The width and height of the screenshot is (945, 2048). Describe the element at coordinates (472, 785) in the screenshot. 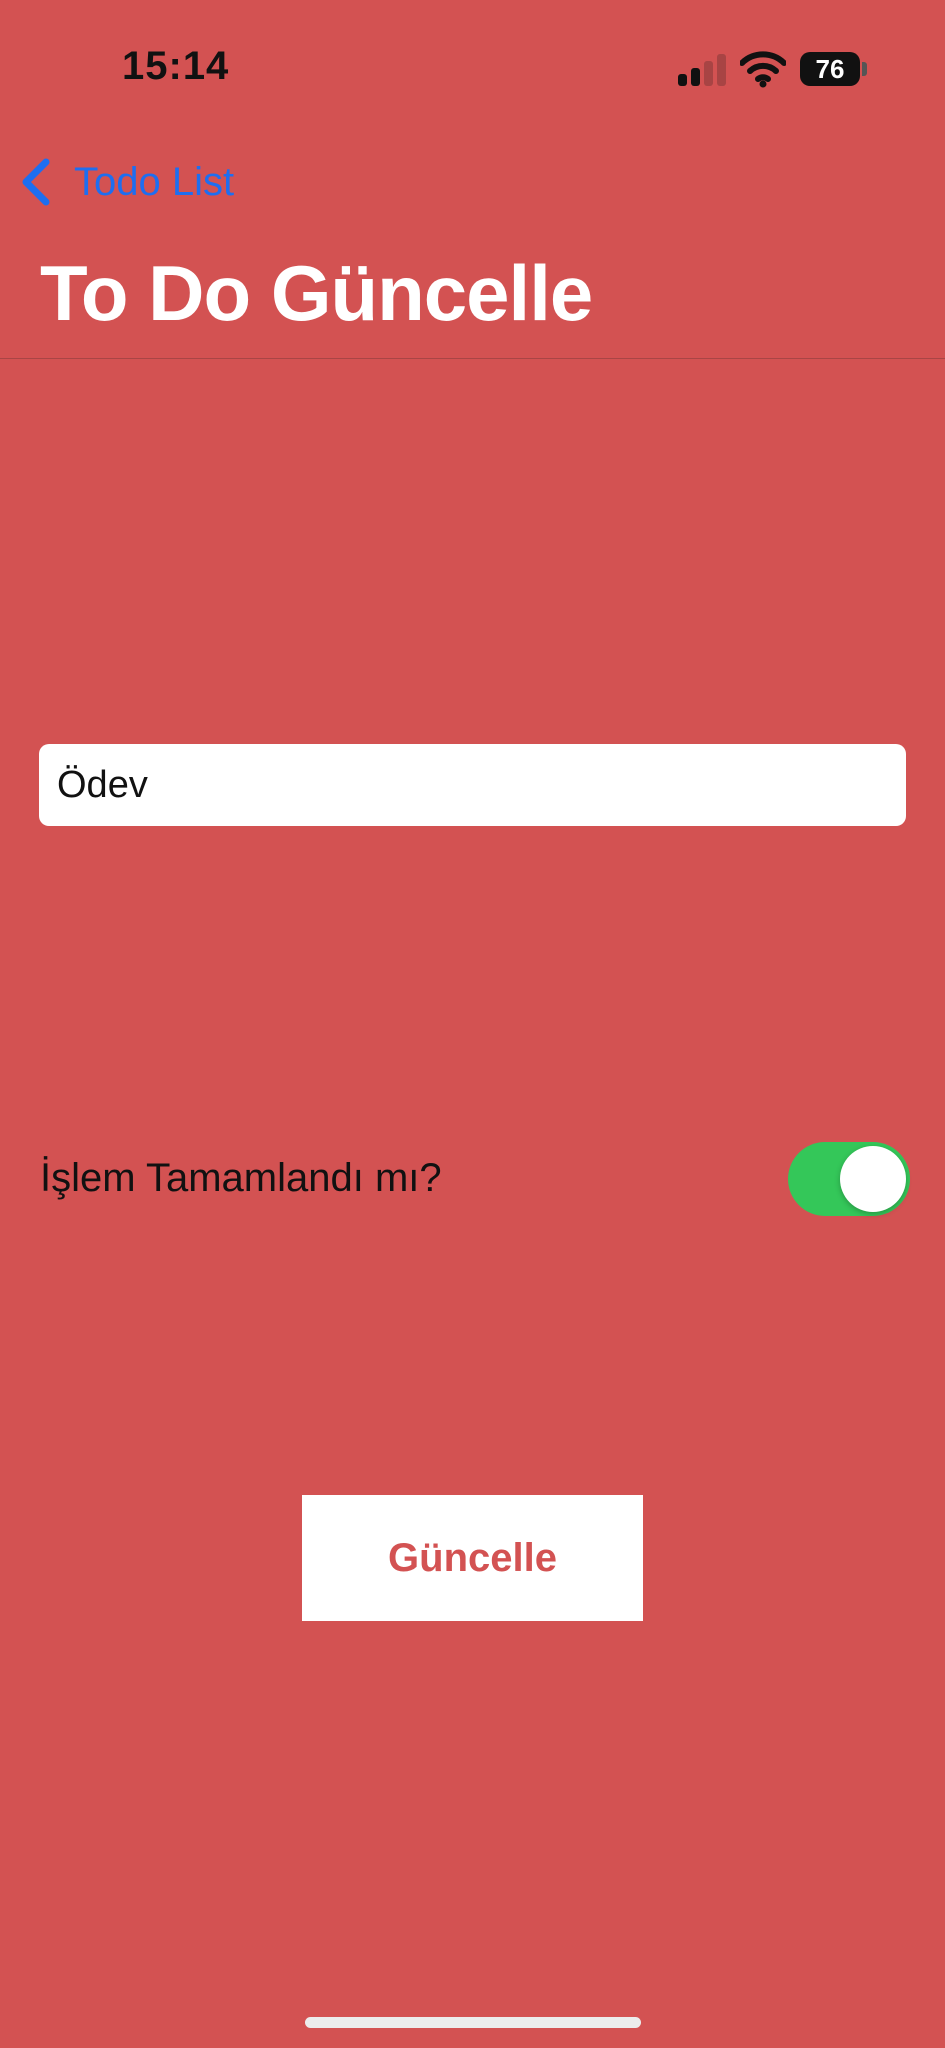

I see `task-name-input` at that location.